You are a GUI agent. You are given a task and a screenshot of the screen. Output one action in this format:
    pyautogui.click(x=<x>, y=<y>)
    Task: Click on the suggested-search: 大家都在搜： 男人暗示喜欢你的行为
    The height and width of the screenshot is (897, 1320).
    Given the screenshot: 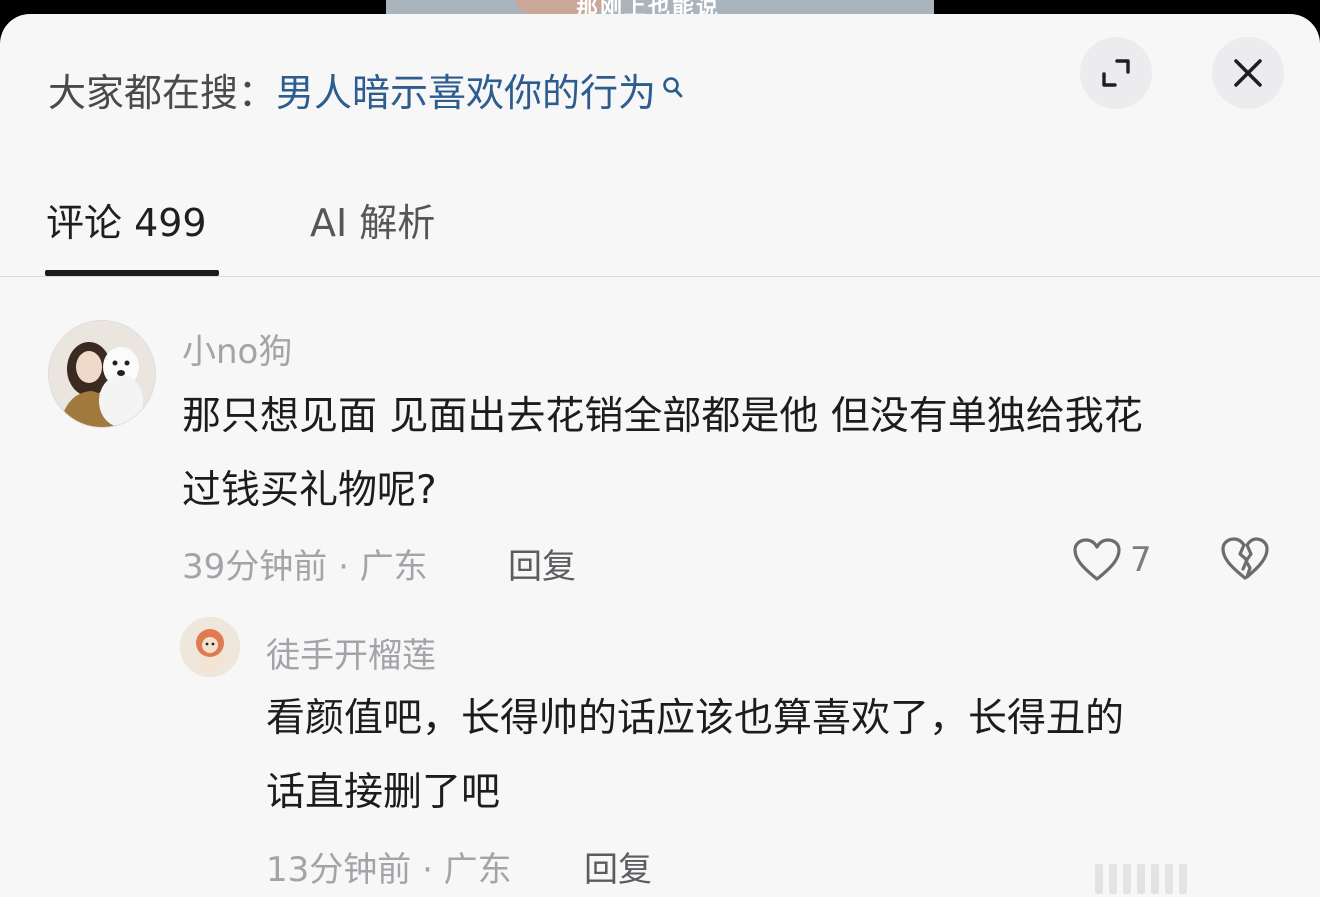 What is the action you would take?
    pyautogui.click(x=366, y=89)
    